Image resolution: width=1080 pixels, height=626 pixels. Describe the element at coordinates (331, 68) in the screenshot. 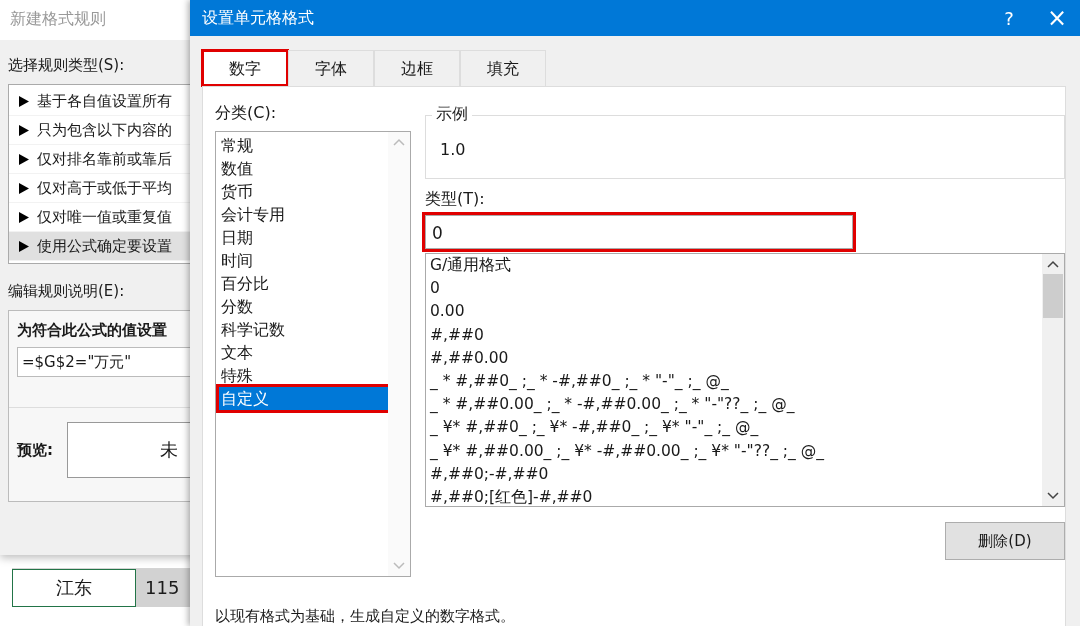

I see `tab: 字体` at that location.